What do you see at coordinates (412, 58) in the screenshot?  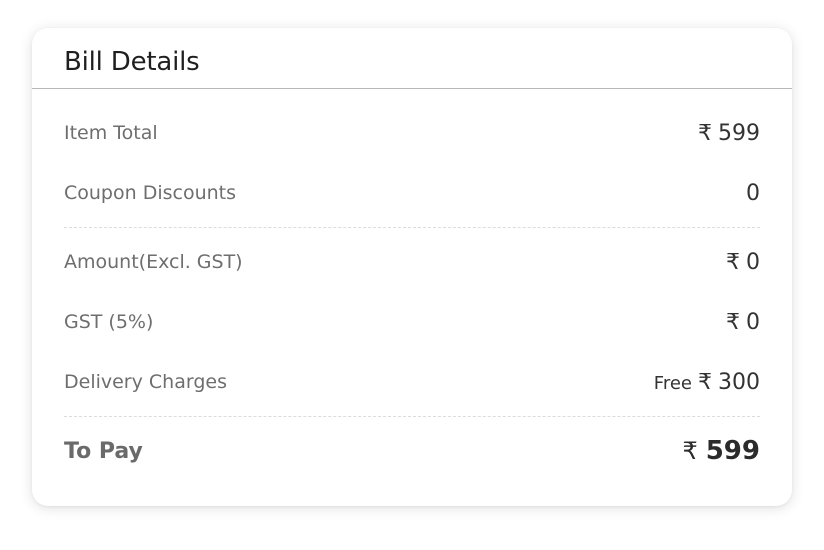 I see `bill-details-header: Bill Details` at bounding box center [412, 58].